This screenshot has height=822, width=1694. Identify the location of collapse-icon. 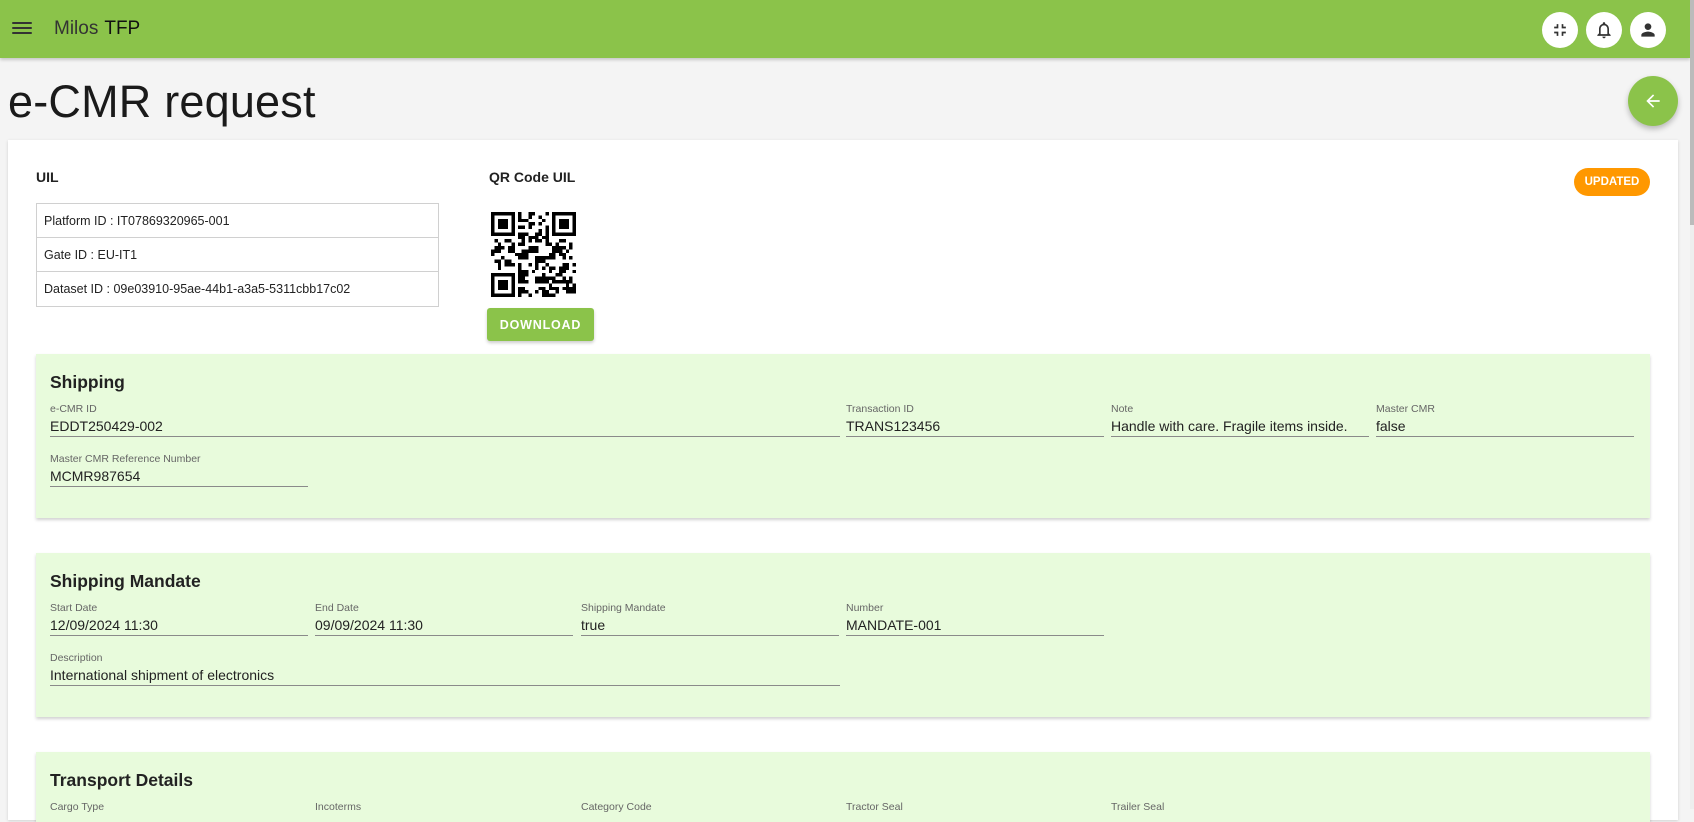
(1560, 30).